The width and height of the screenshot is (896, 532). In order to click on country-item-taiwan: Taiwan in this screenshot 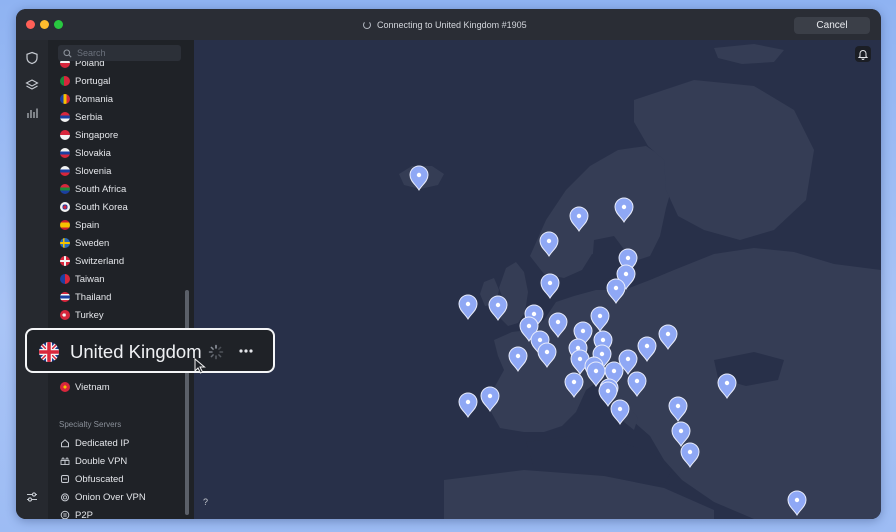, I will do `click(121, 279)`.